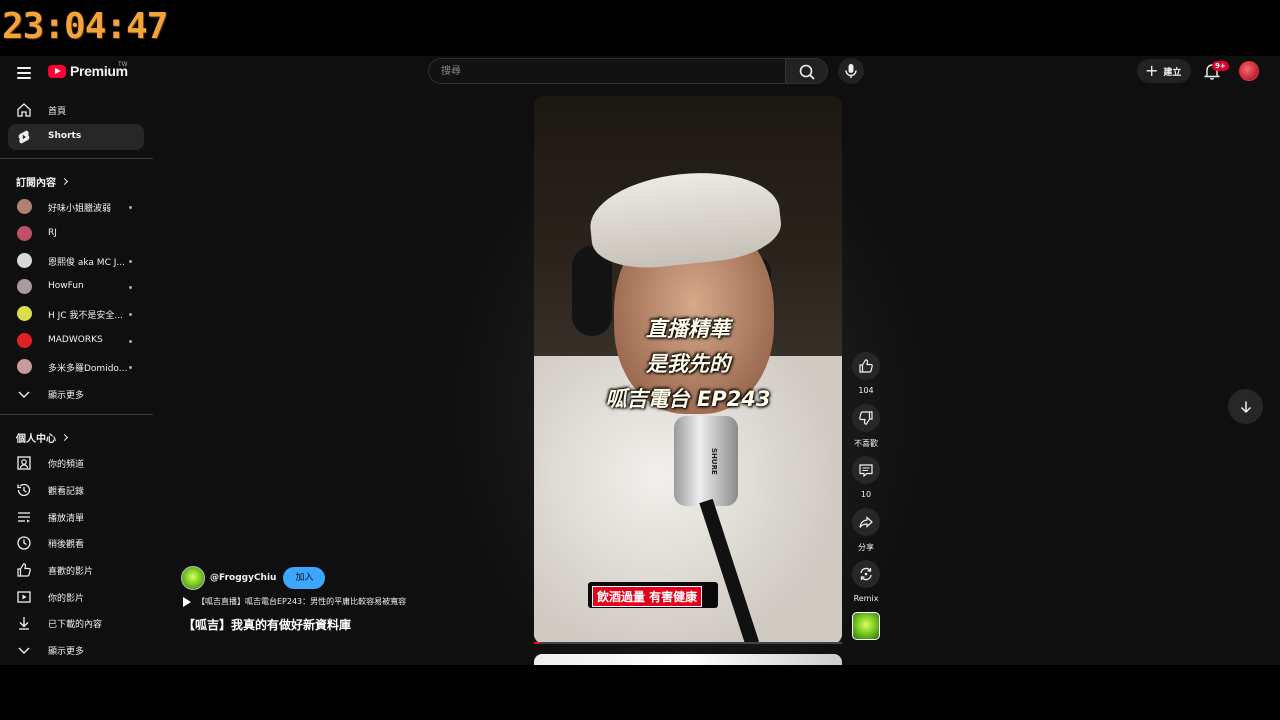 The width and height of the screenshot is (1280, 720). I want to click on sidebar-item-label: 你的頻道, so click(66, 465).